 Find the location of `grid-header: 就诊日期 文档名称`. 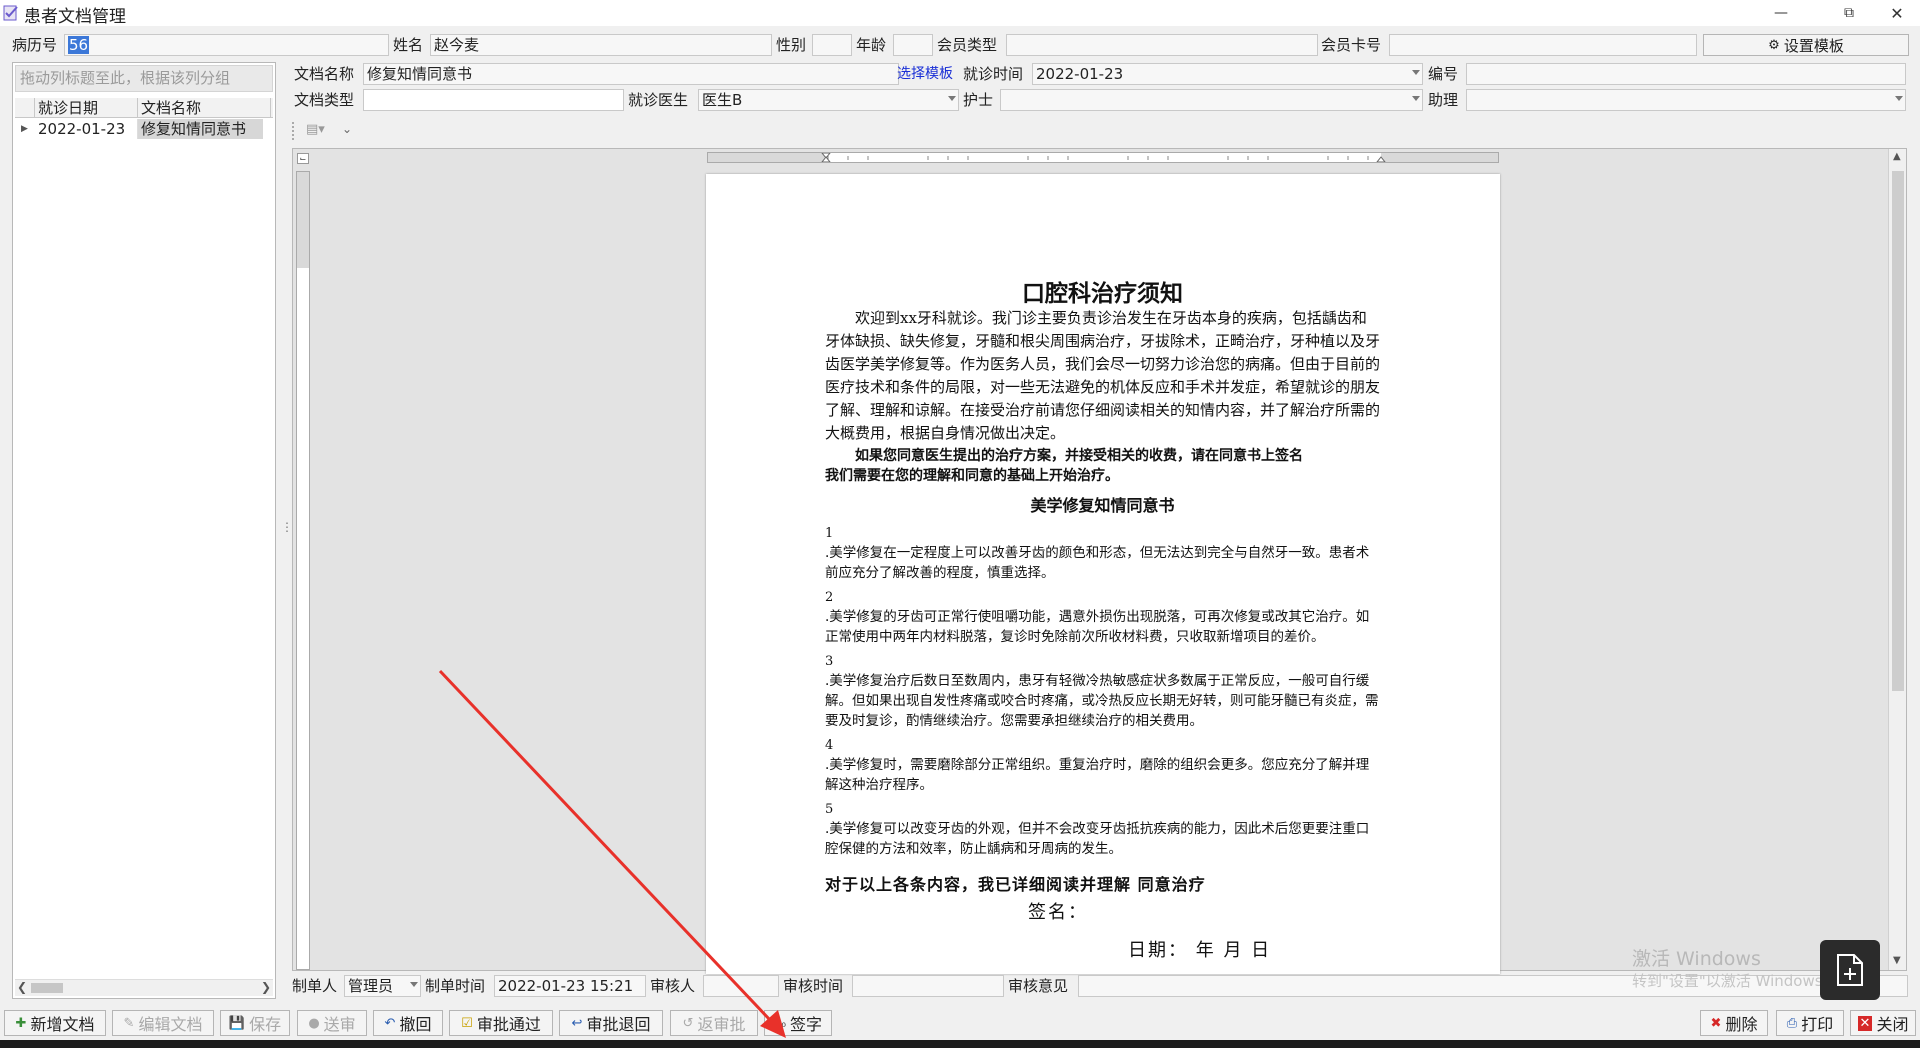

grid-header: 就诊日期 文档名称 is located at coordinates (144, 108).